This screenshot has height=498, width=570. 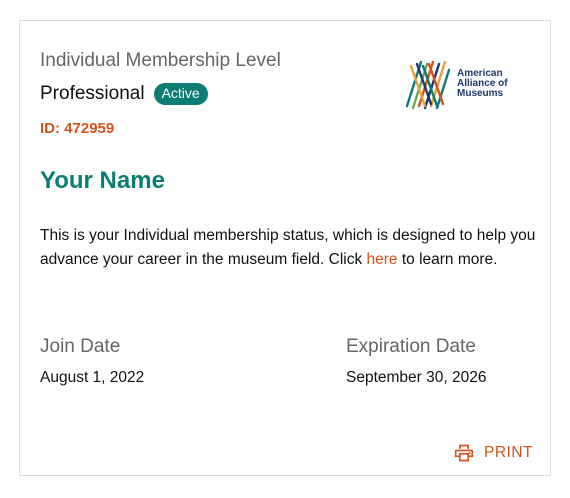 I want to click on aam-logo-mark-icon, so click(x=428, y=85).